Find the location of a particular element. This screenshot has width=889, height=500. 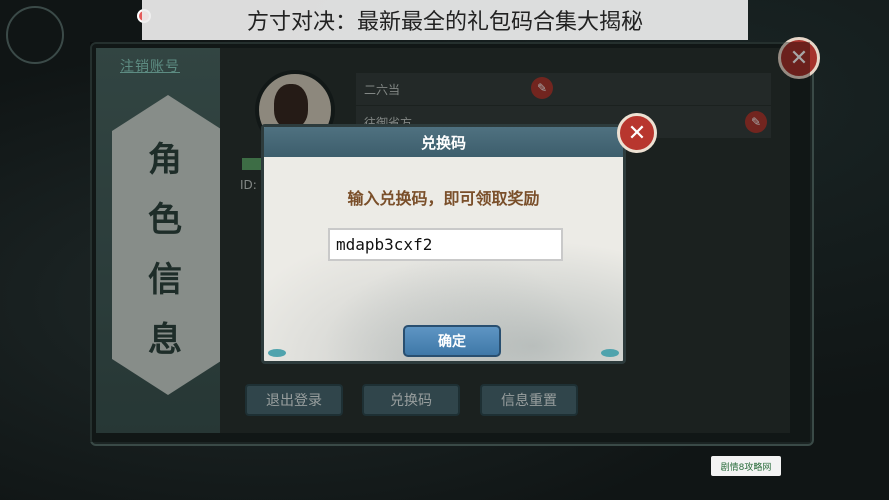

dialog-prompt: 输入兑换码，即可领取奖励 is located at coordinates (443, 198).